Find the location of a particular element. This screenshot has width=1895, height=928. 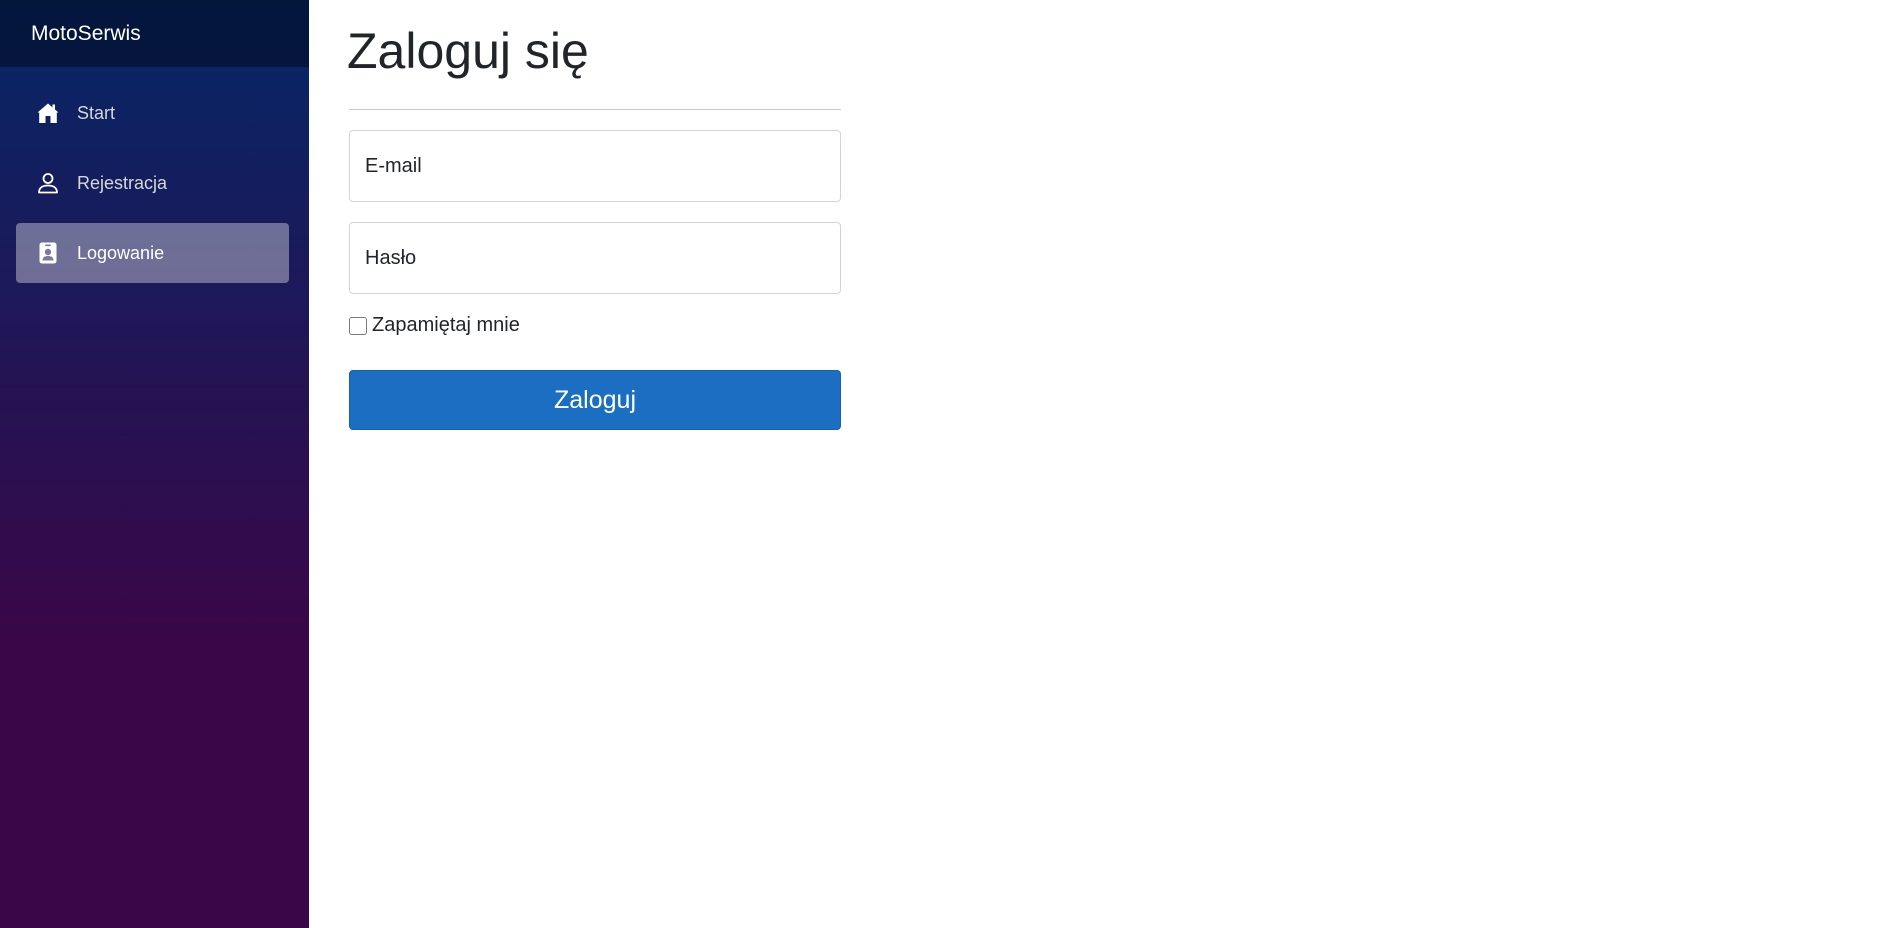

sidebar-item-start: Start is located at coordinates (152, 113).